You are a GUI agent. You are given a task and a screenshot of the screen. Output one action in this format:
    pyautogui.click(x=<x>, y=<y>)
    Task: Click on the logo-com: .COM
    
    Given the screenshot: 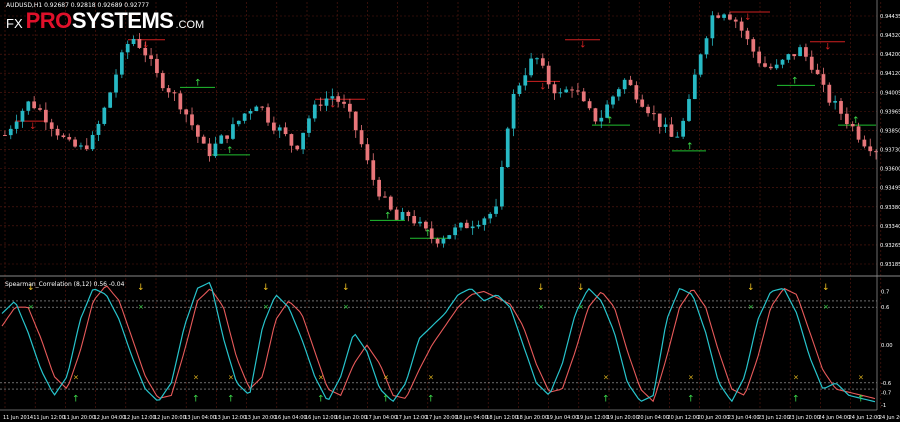 What is the action you would take?
    pyautogui.click(x=190, y=25)
    